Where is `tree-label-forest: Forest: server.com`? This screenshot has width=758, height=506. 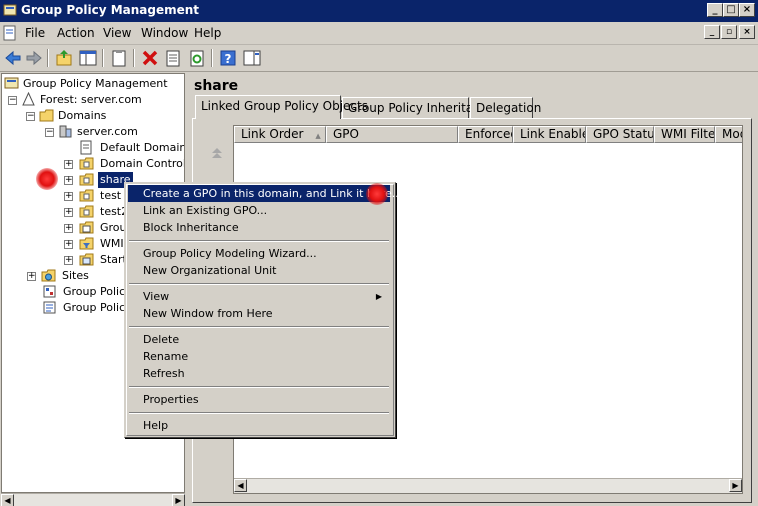 tree-label-forest: Forest: server.com is located at coordinates (91, 99).